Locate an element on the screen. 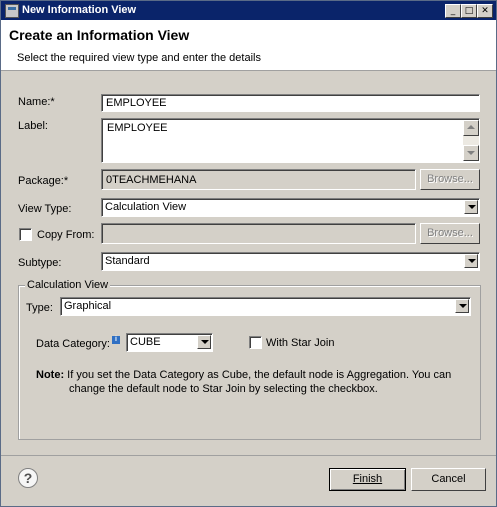  finish-button: Finish is located at coordinates (367, 479).